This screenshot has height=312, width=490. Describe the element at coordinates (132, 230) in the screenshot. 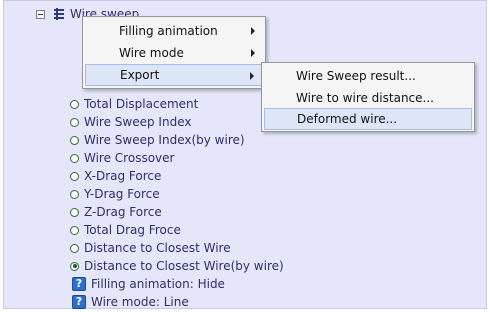

I see `tree-item-label: Total Drag Froce` at that location.